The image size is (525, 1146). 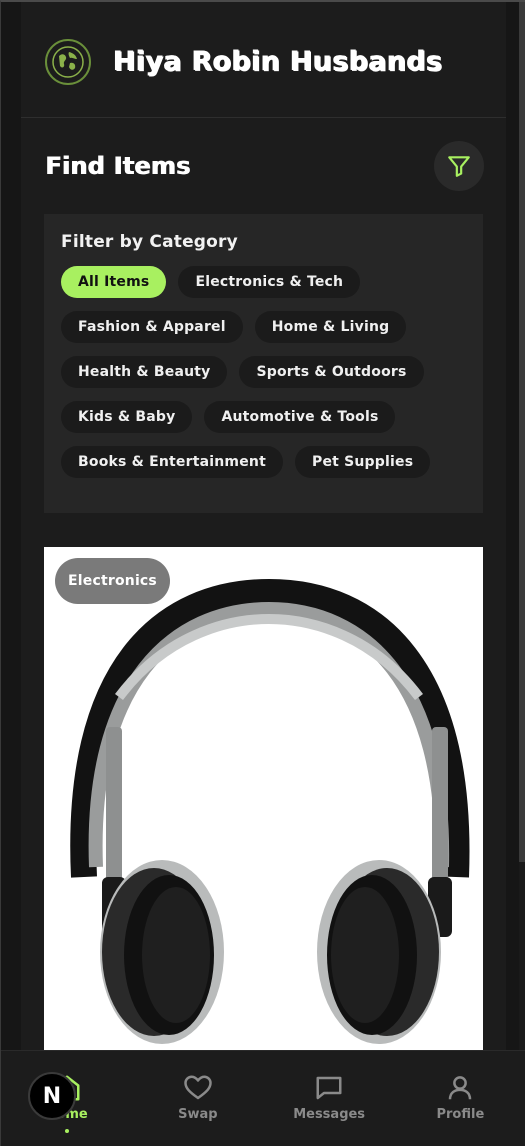 What do you see at coordinates (460, 1088) in the screenshot?
I see `user-icon` at bounding box center [460, 1088].